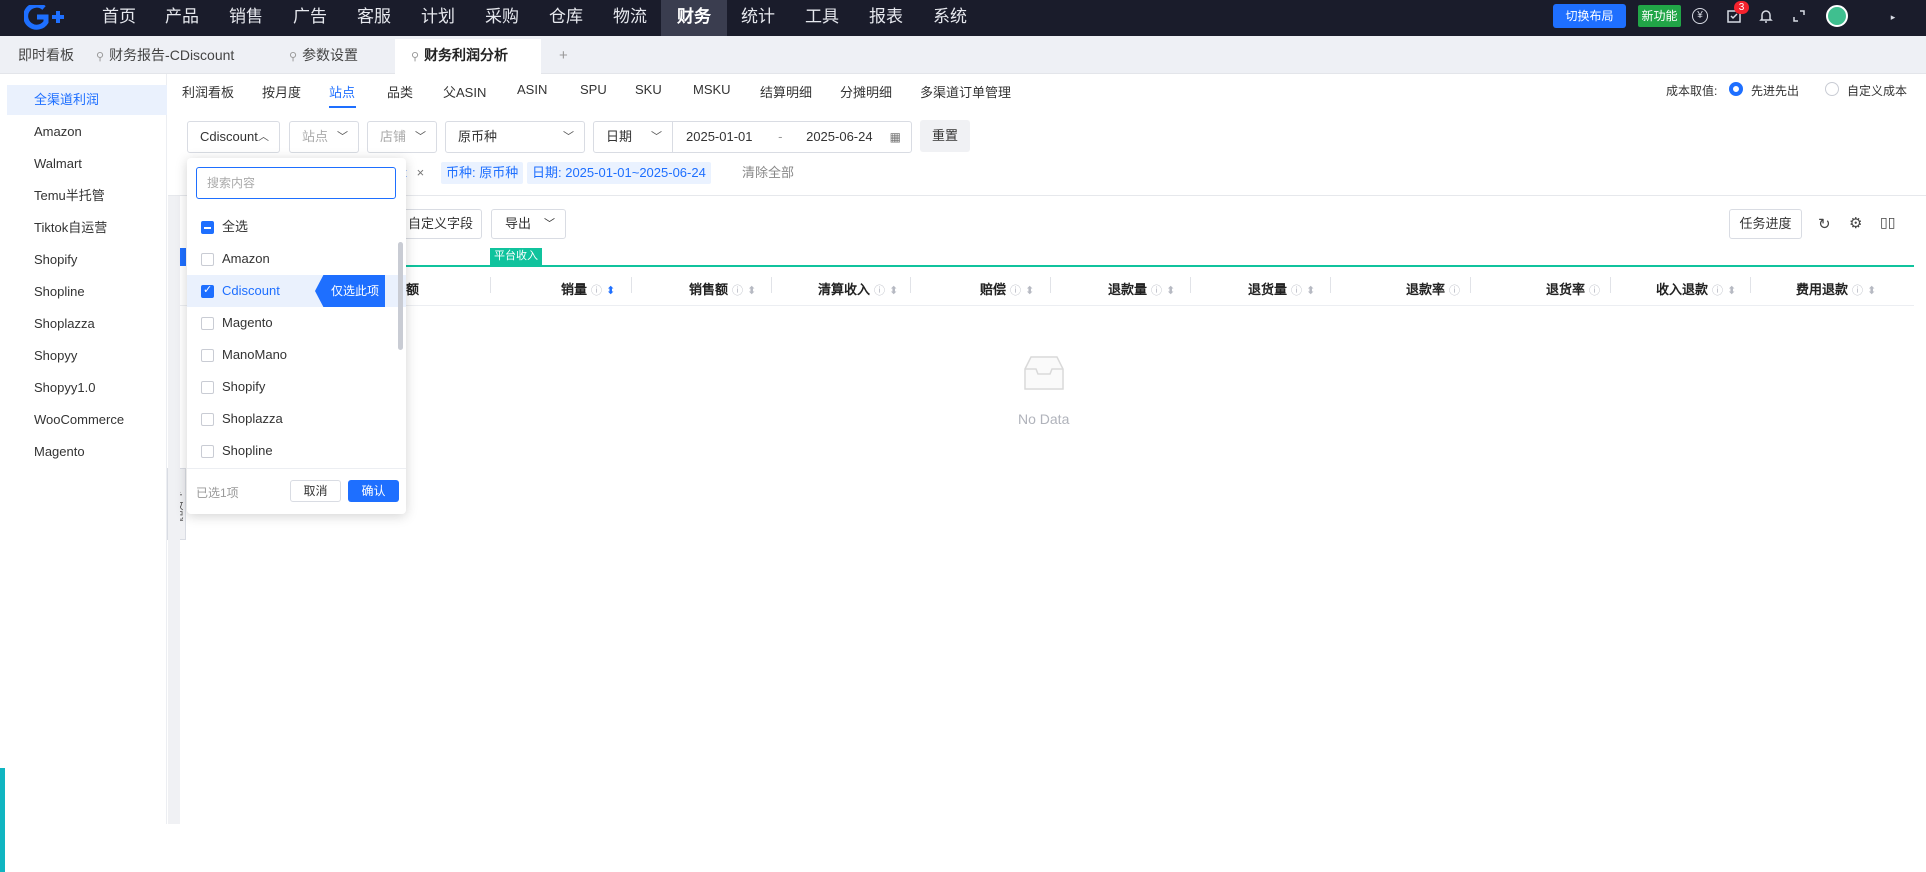 The image size is (1926, 872). Describe the element at coordinates (515, 137) in the screenshot. I see `currency-select: 原币种 ﹀` at that location.